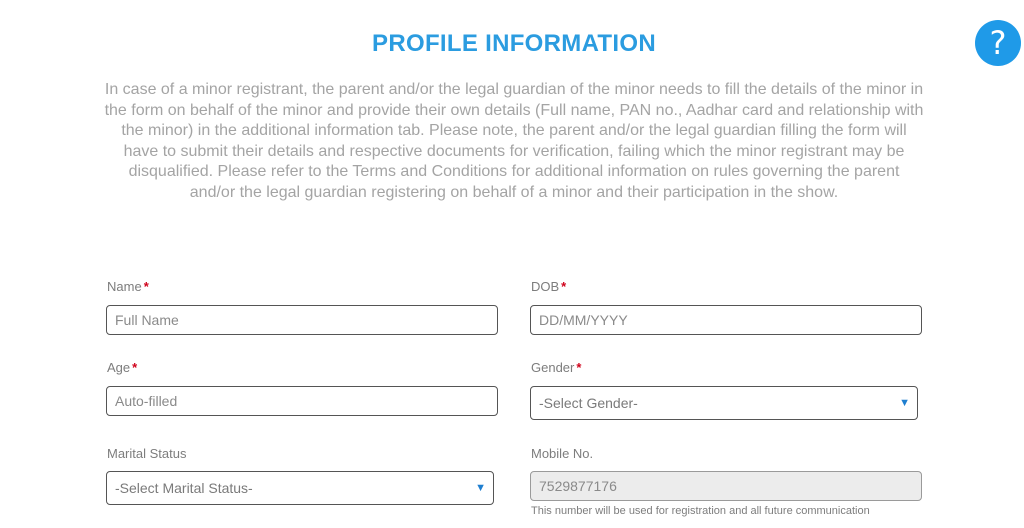  I want to click on dob-input, so click(726, 320).